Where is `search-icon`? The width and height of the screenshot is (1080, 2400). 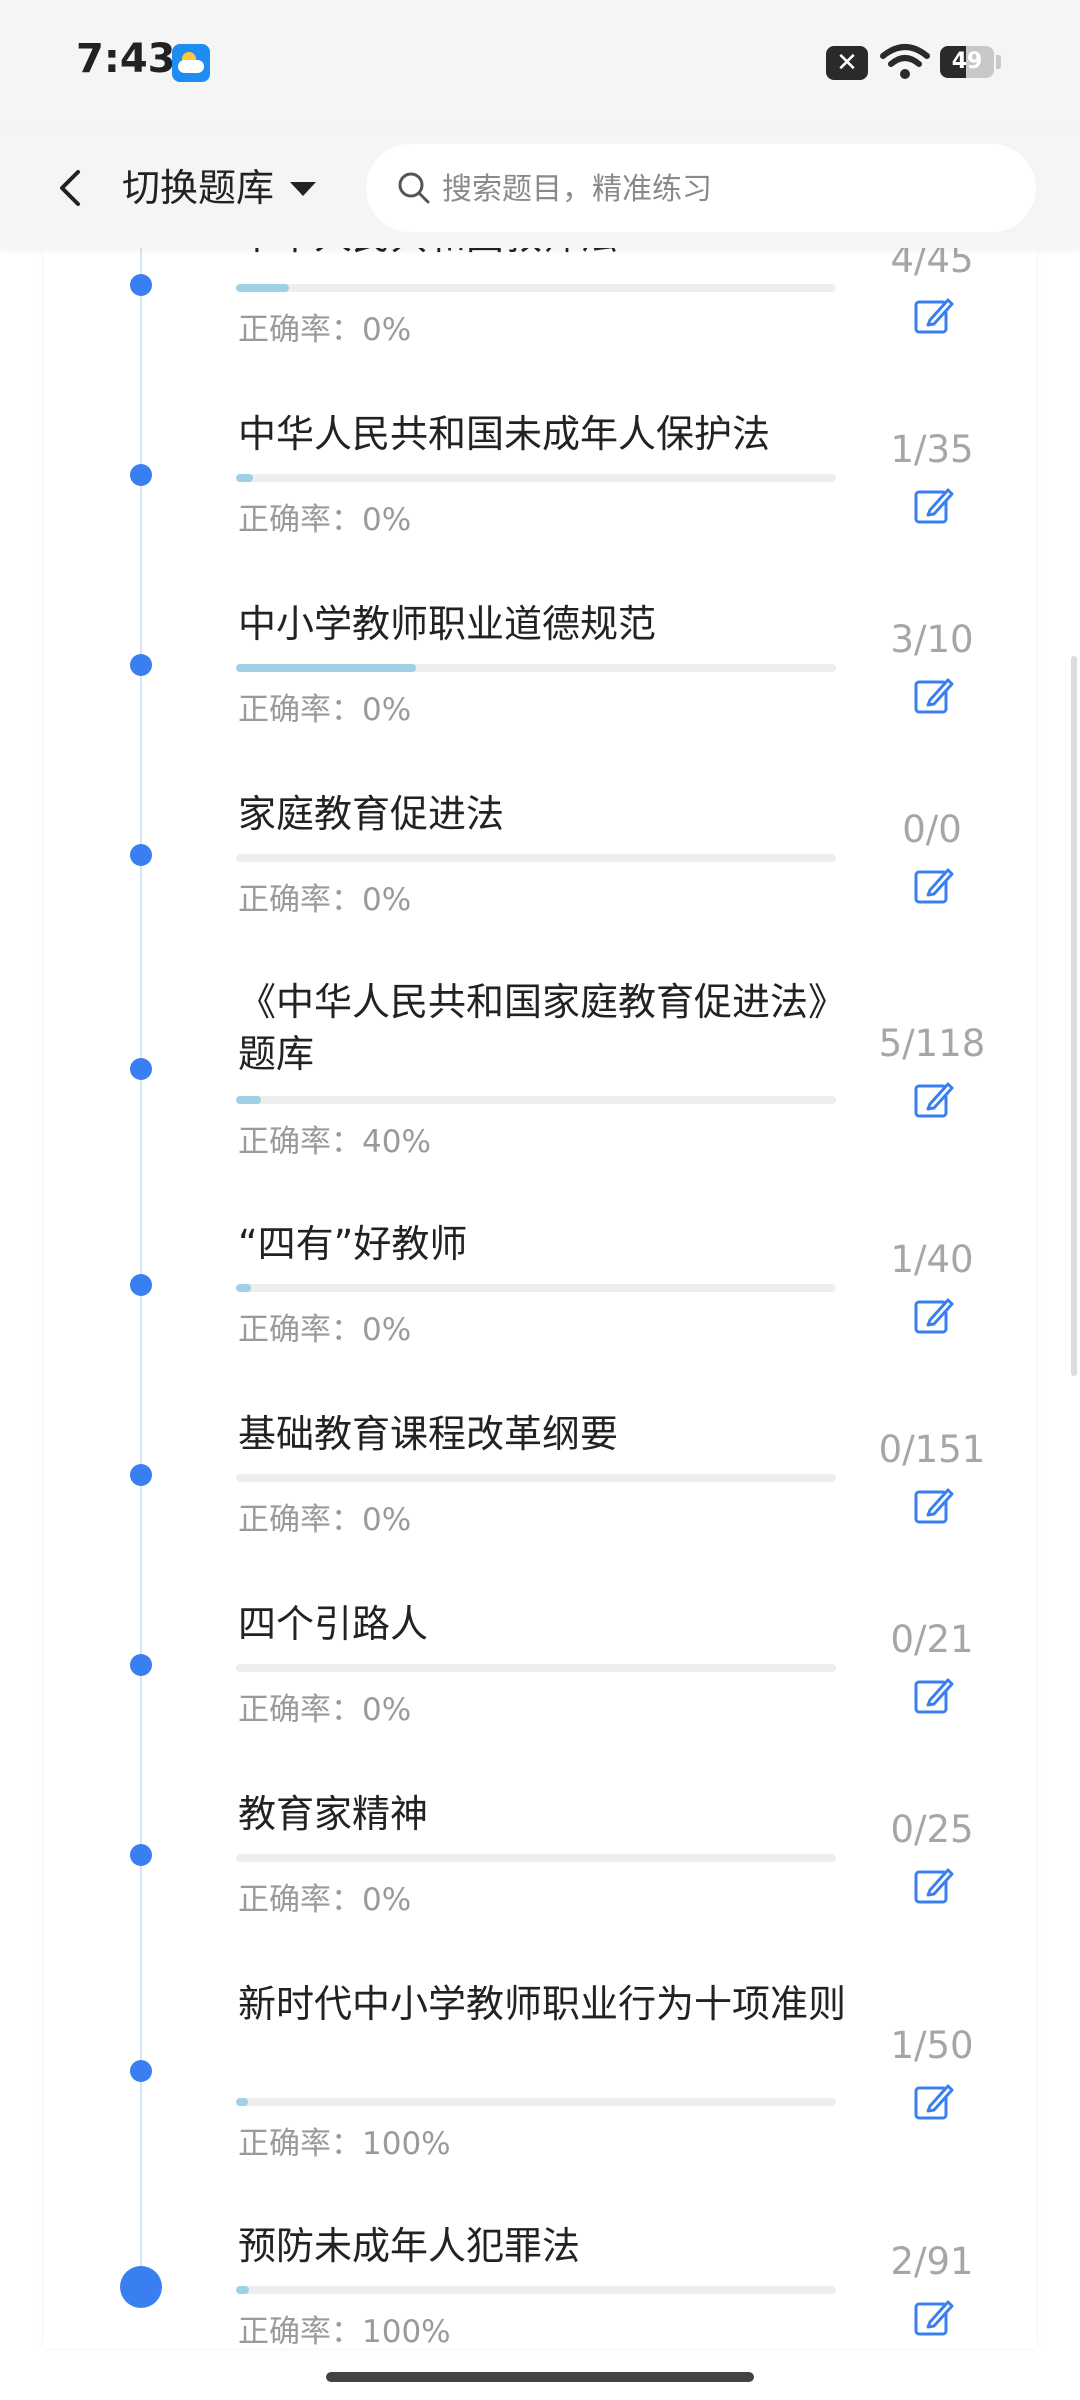
search-icon is located at coordinates (414, 188).